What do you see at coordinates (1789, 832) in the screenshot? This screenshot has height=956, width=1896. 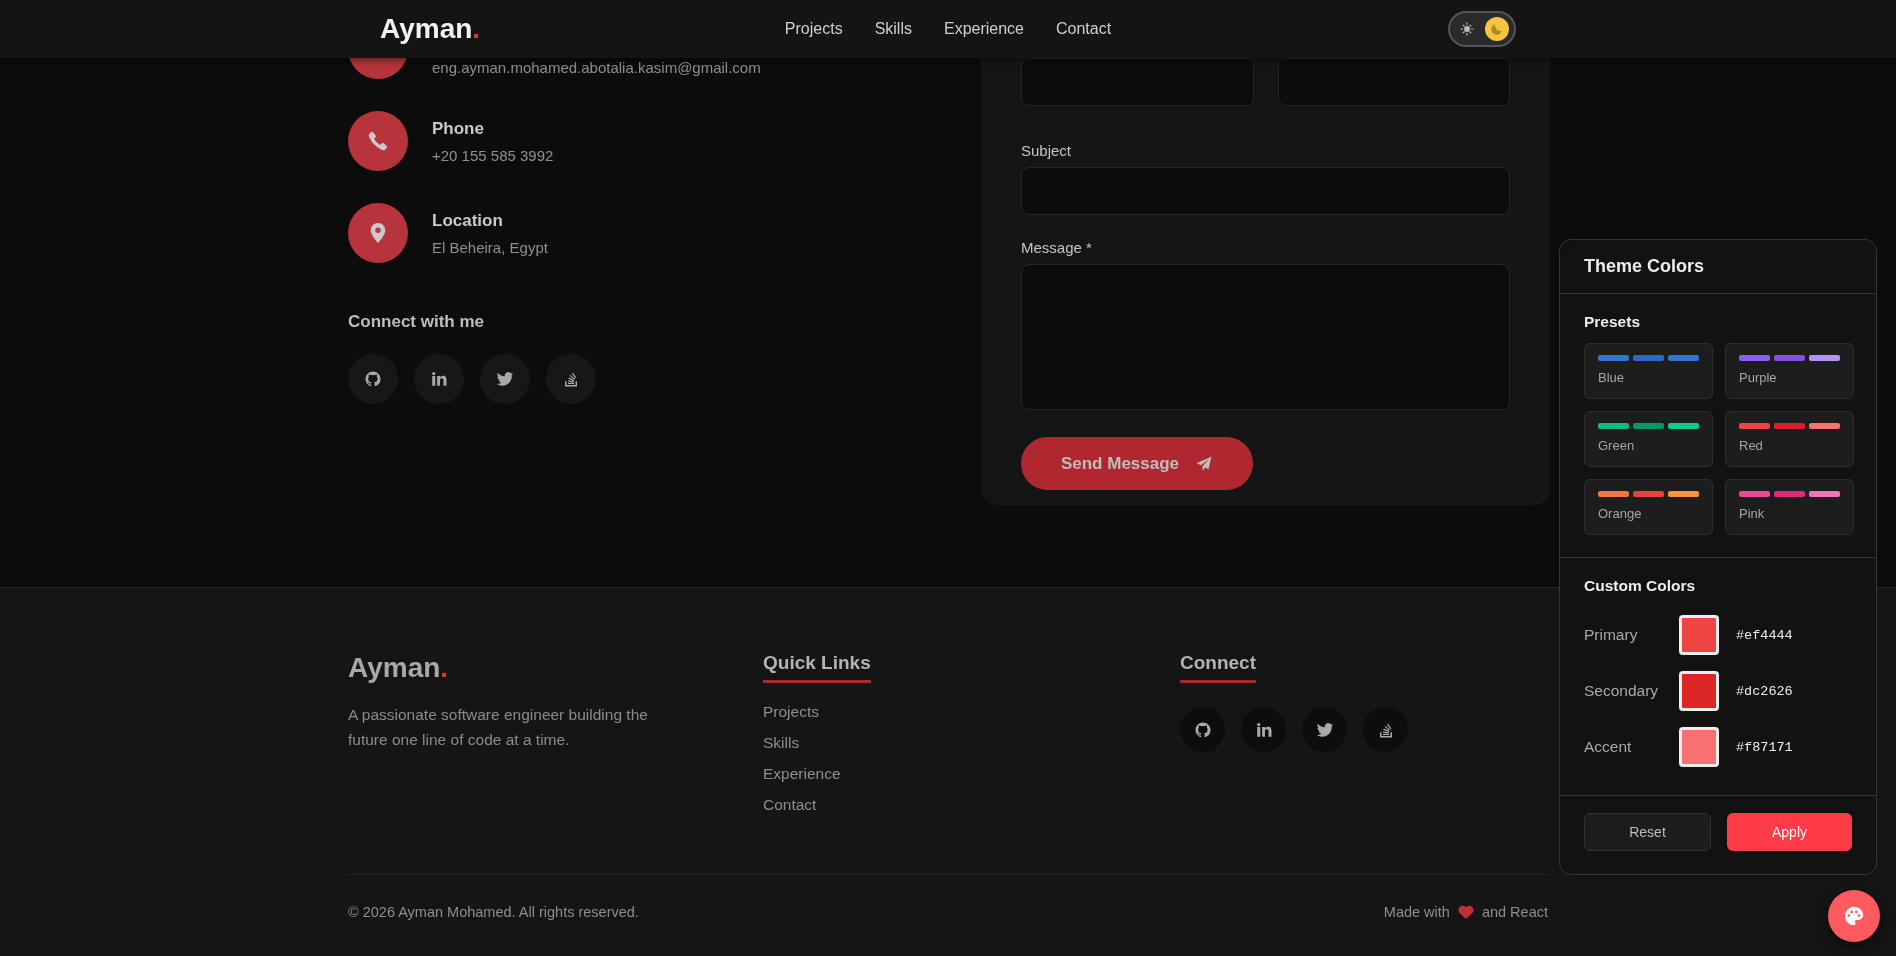 I see `apply-button: Apply` at bounding box center [1789, 832].